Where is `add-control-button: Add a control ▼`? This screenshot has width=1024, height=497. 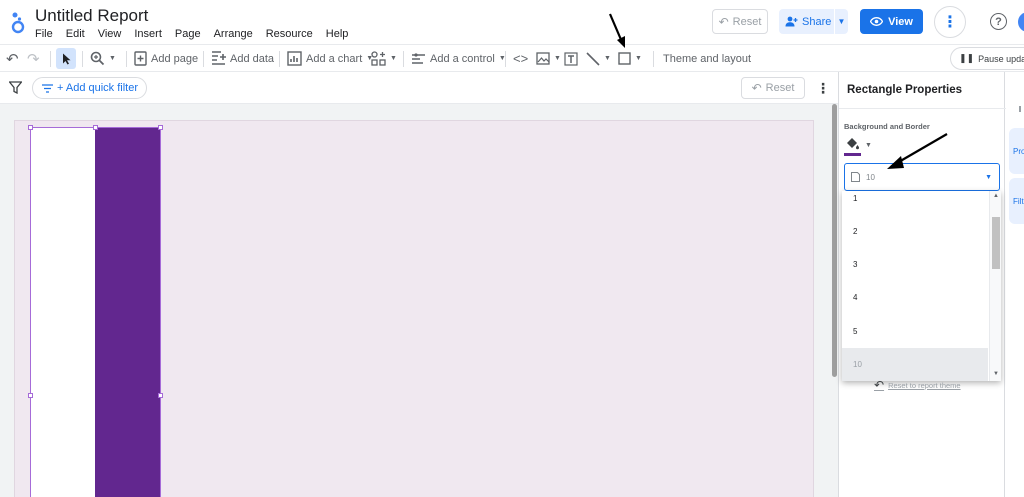 add-control-button: Add a control ▼ is located at coordinates (458, 58).